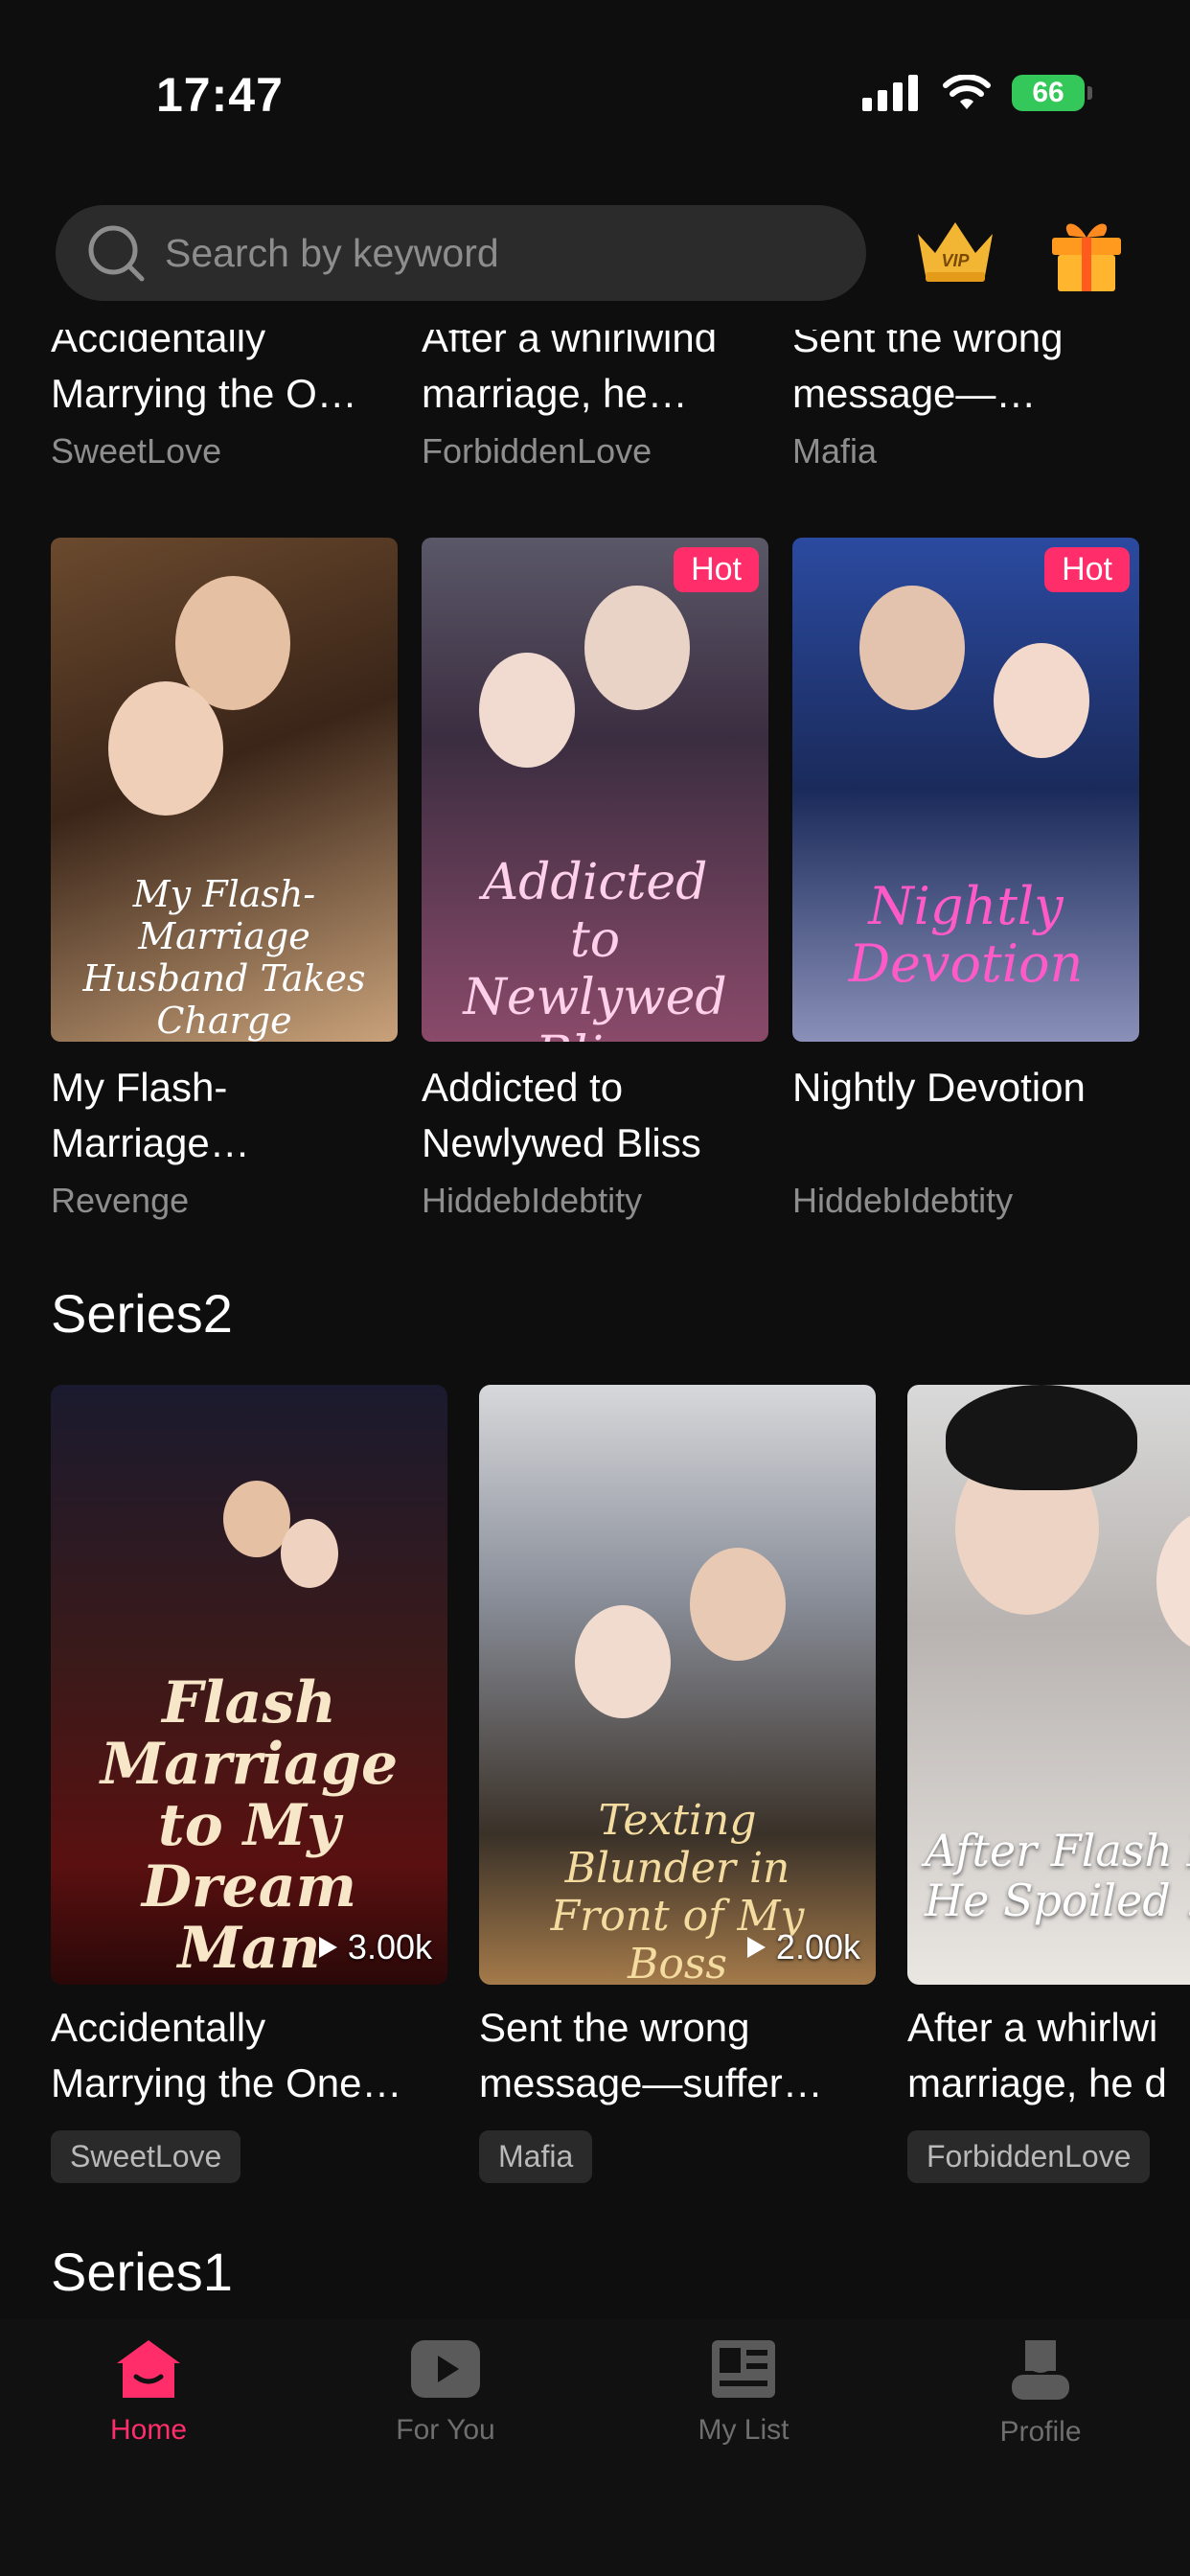 This screenshot has height=2576, width=1190. I want to click on play-count: 3.00k, so click(374, 1947).